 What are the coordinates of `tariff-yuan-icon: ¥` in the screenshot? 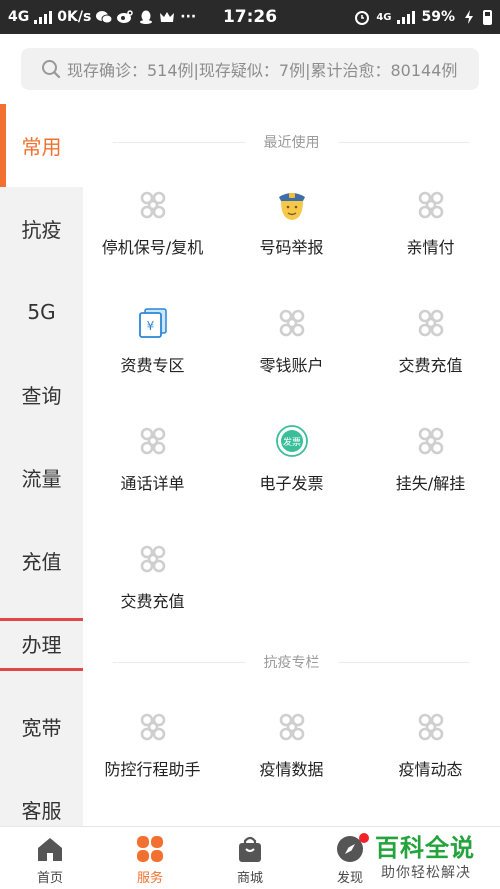 It's located at (153, 323).